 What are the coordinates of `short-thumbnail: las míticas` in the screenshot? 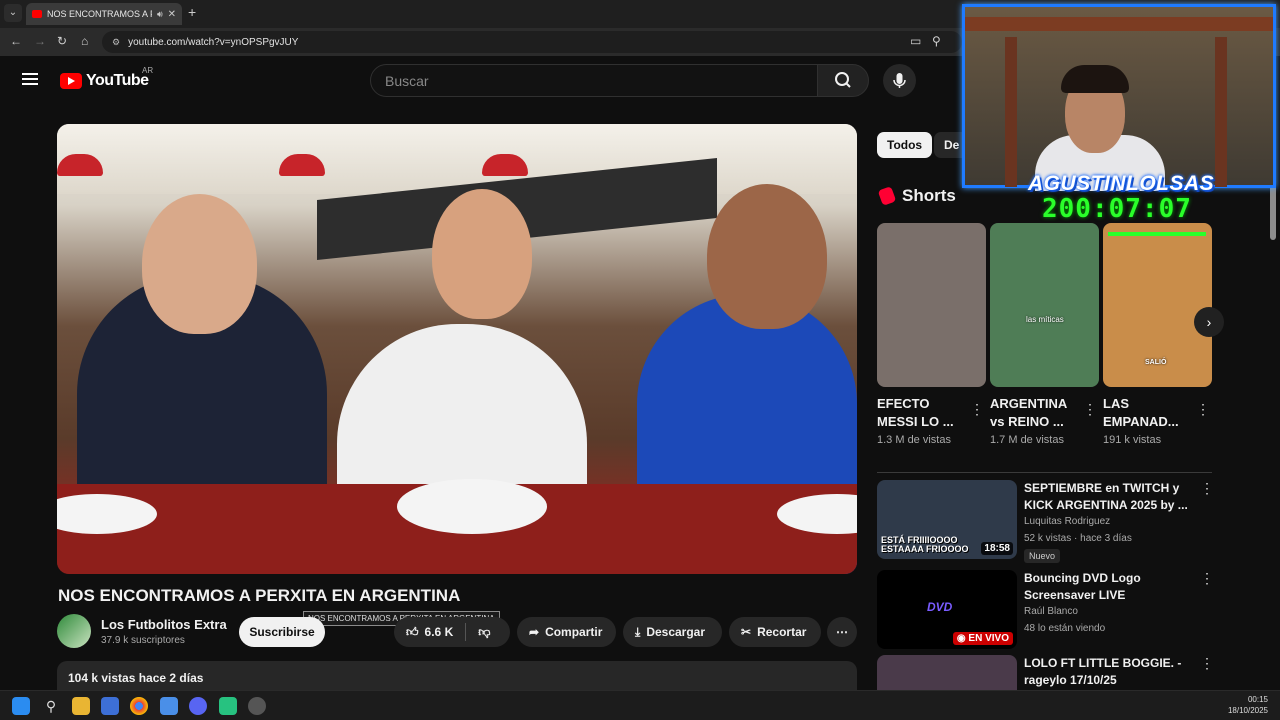 It's located at (1044, 305).